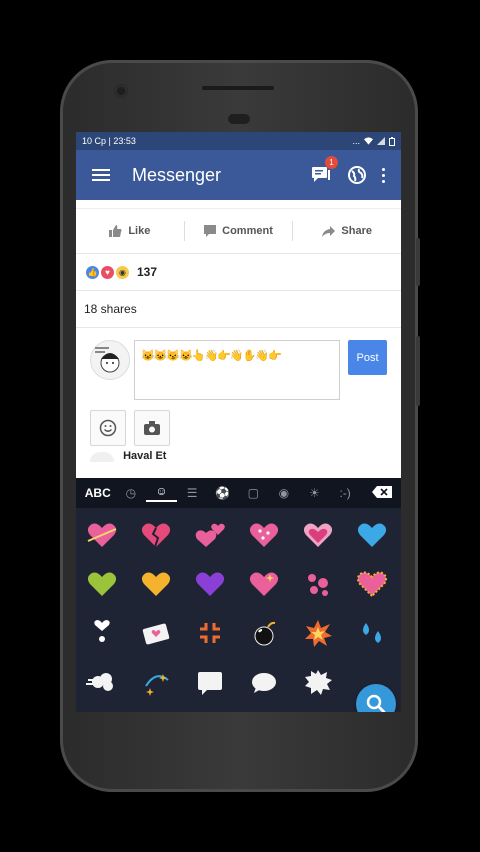  Describe the element at coordinates (345, 493) in the screenshot. I see `emoticon-tab: :-)` at that location.